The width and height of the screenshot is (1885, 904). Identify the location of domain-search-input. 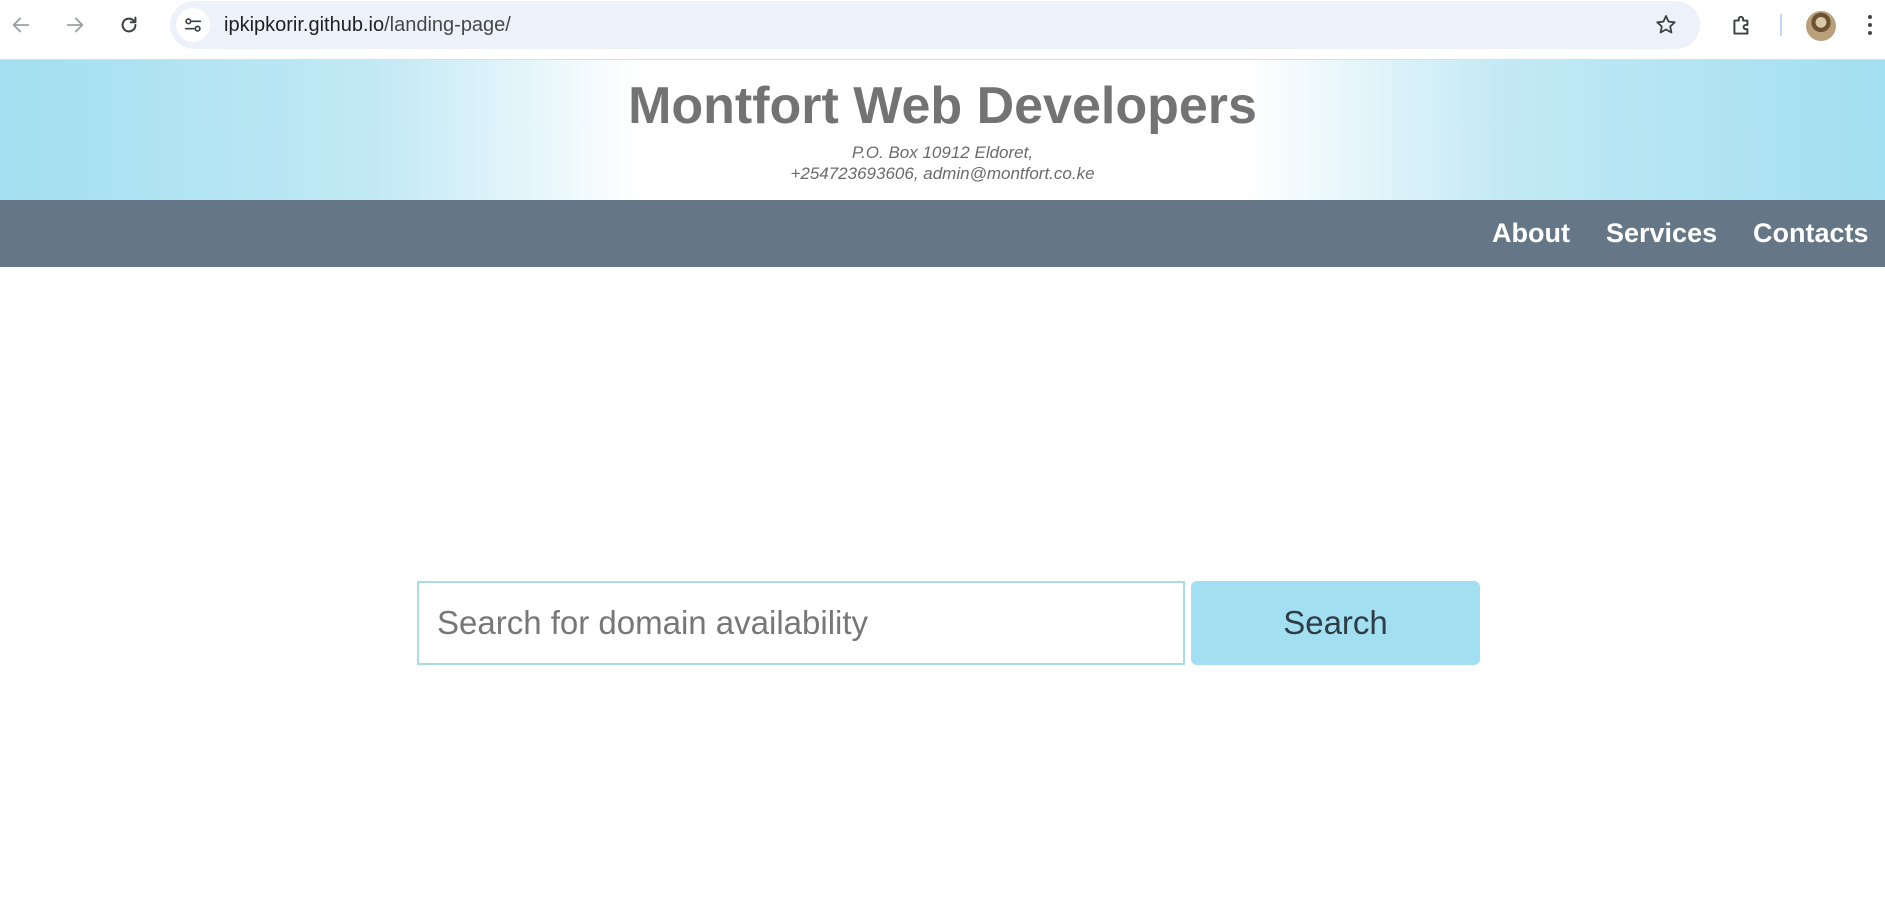
(801, 623).